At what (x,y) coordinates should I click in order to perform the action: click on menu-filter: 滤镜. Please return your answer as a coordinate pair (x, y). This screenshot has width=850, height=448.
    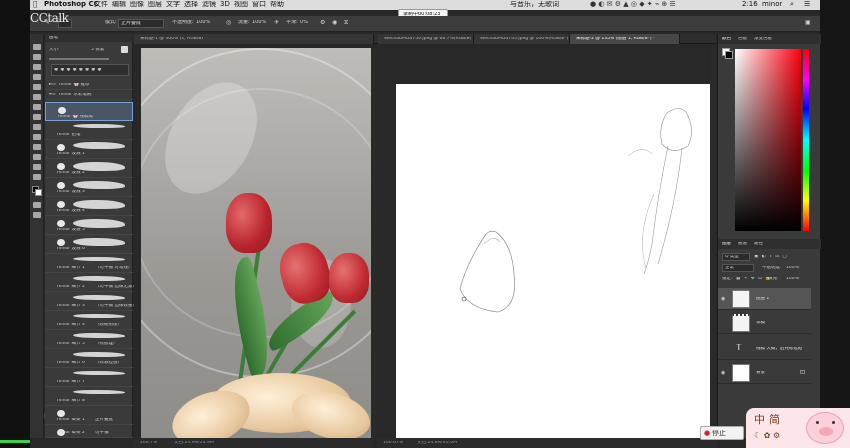
    Looking at the image, I should click on (209, 4).